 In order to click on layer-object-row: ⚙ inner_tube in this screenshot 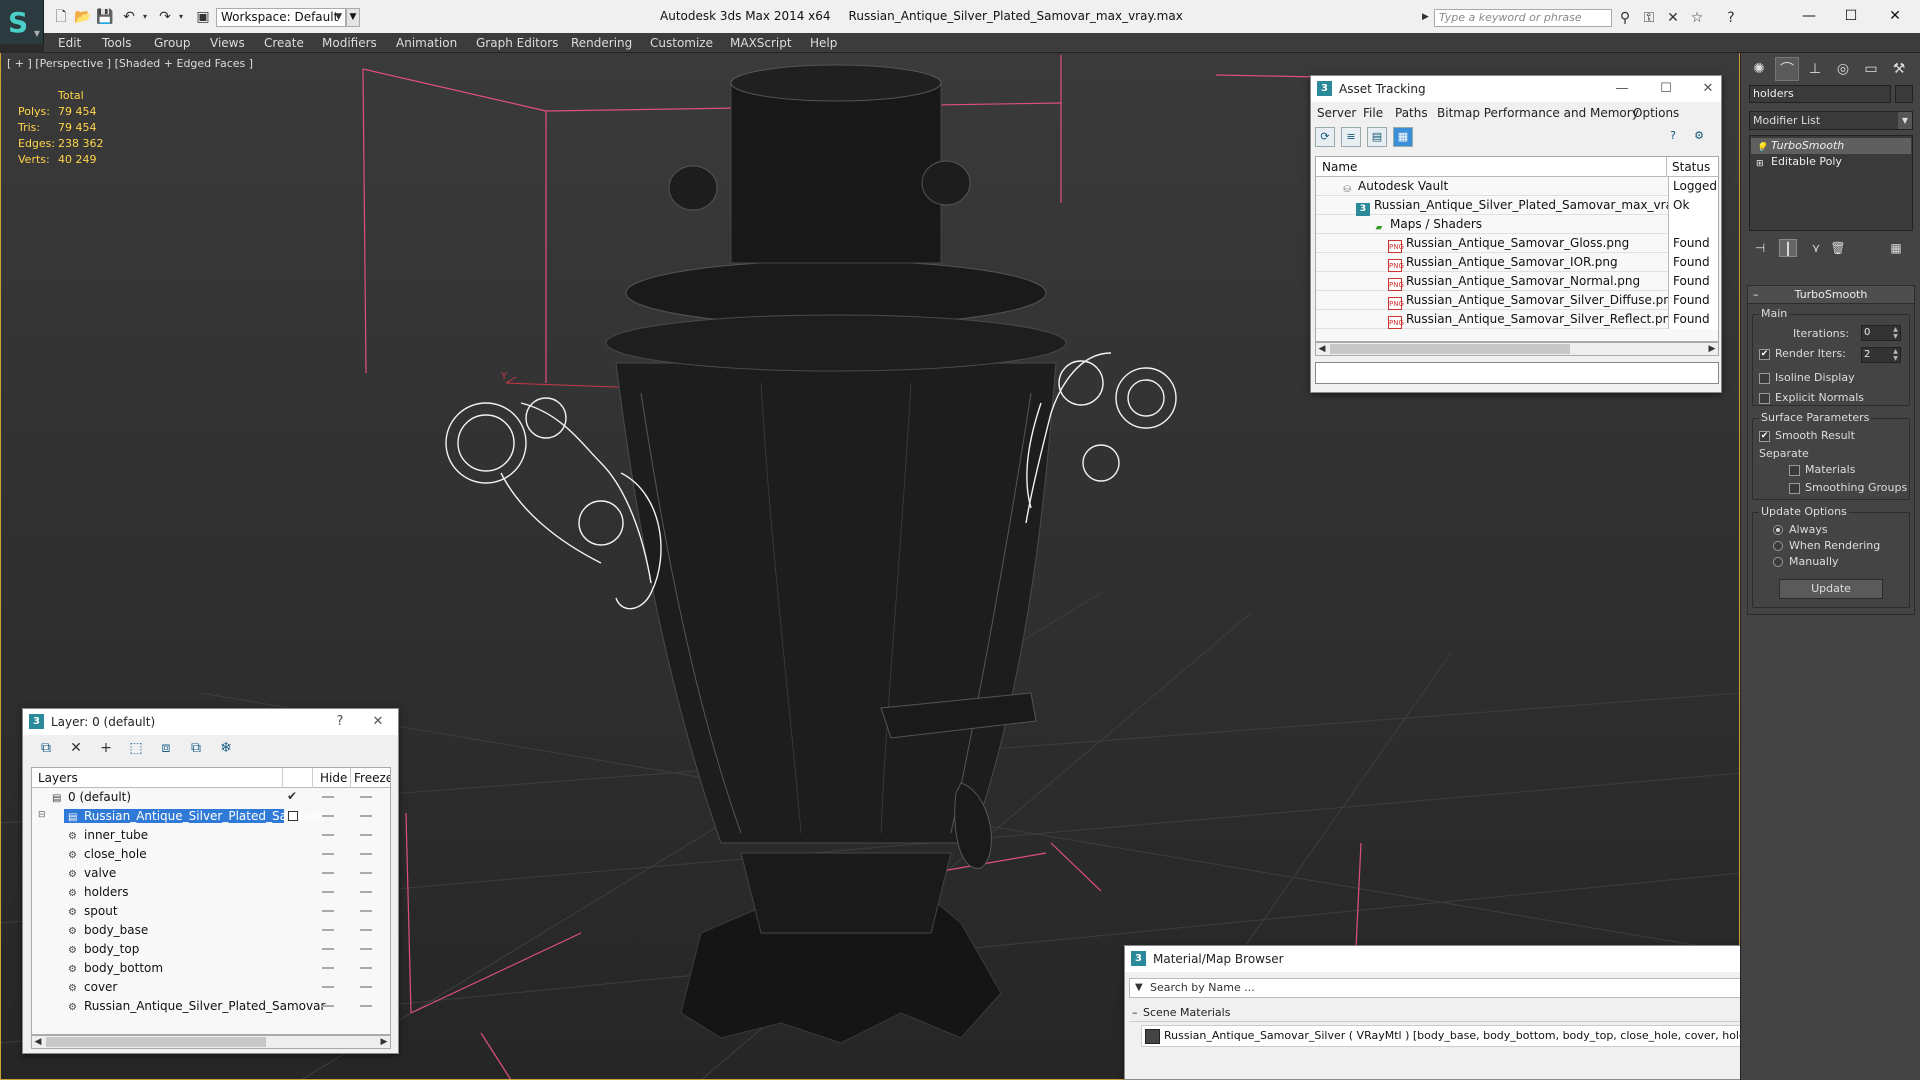, I will do `click(211, 835)`.